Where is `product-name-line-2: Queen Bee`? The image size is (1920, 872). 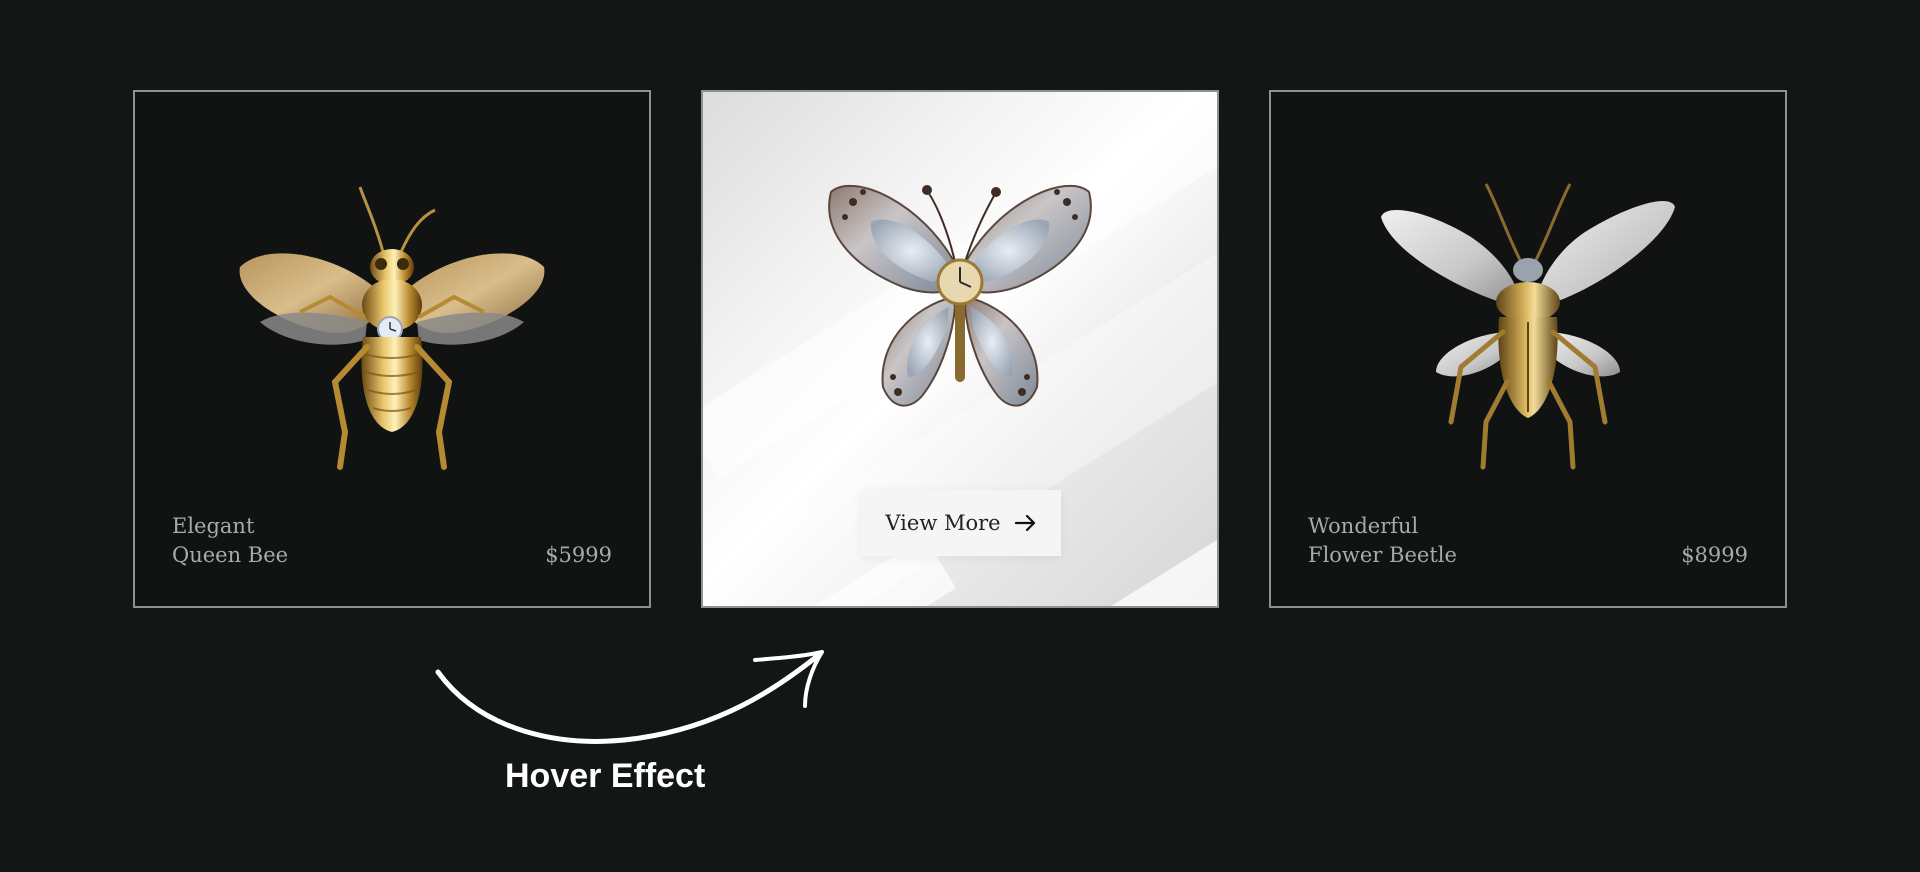 product-name-line-2: Queen Bee is located at coordinates (230, 555).